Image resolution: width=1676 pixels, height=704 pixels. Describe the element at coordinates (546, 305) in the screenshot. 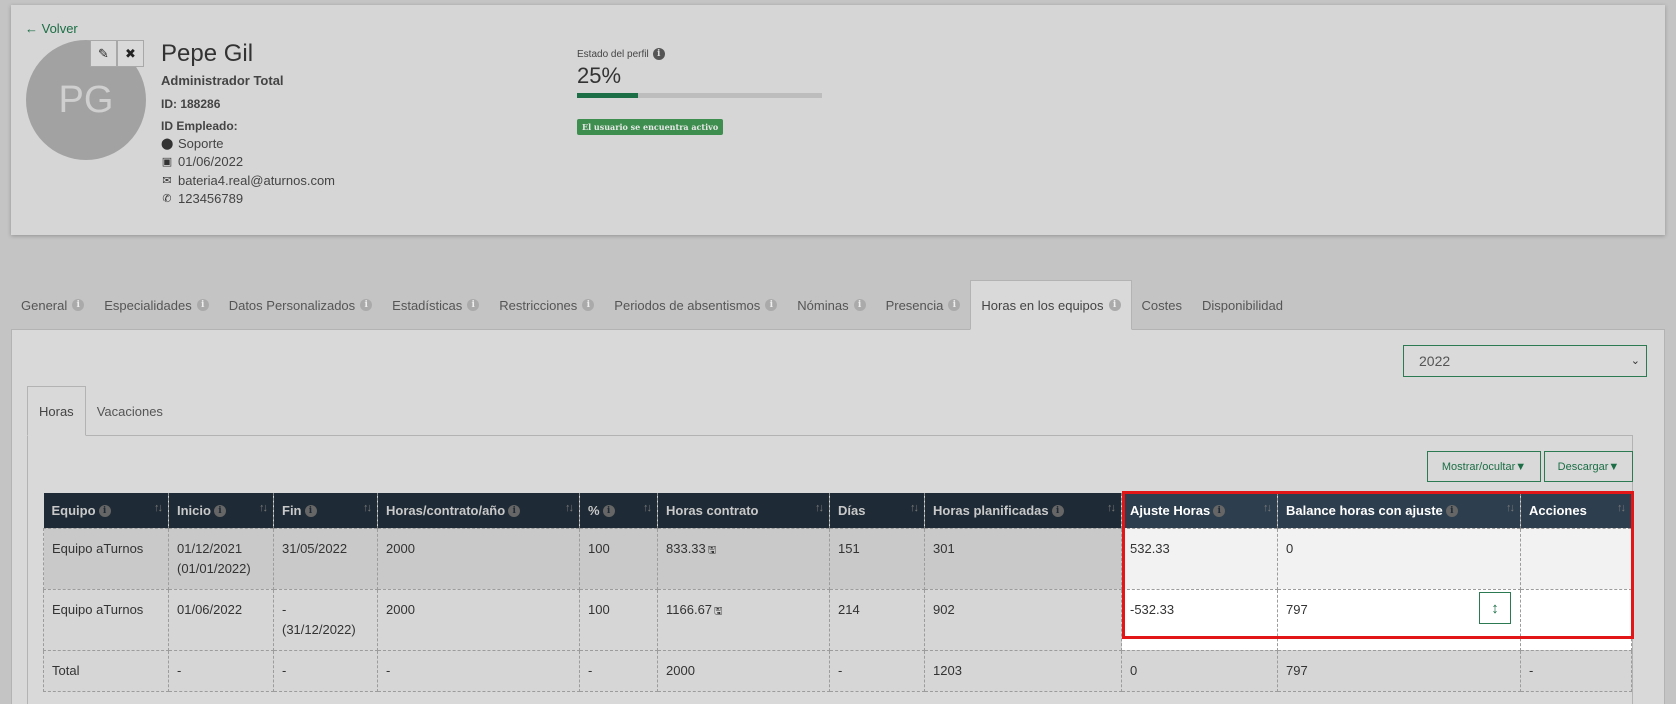

I see `tab-4: Restricciones i` at that location.